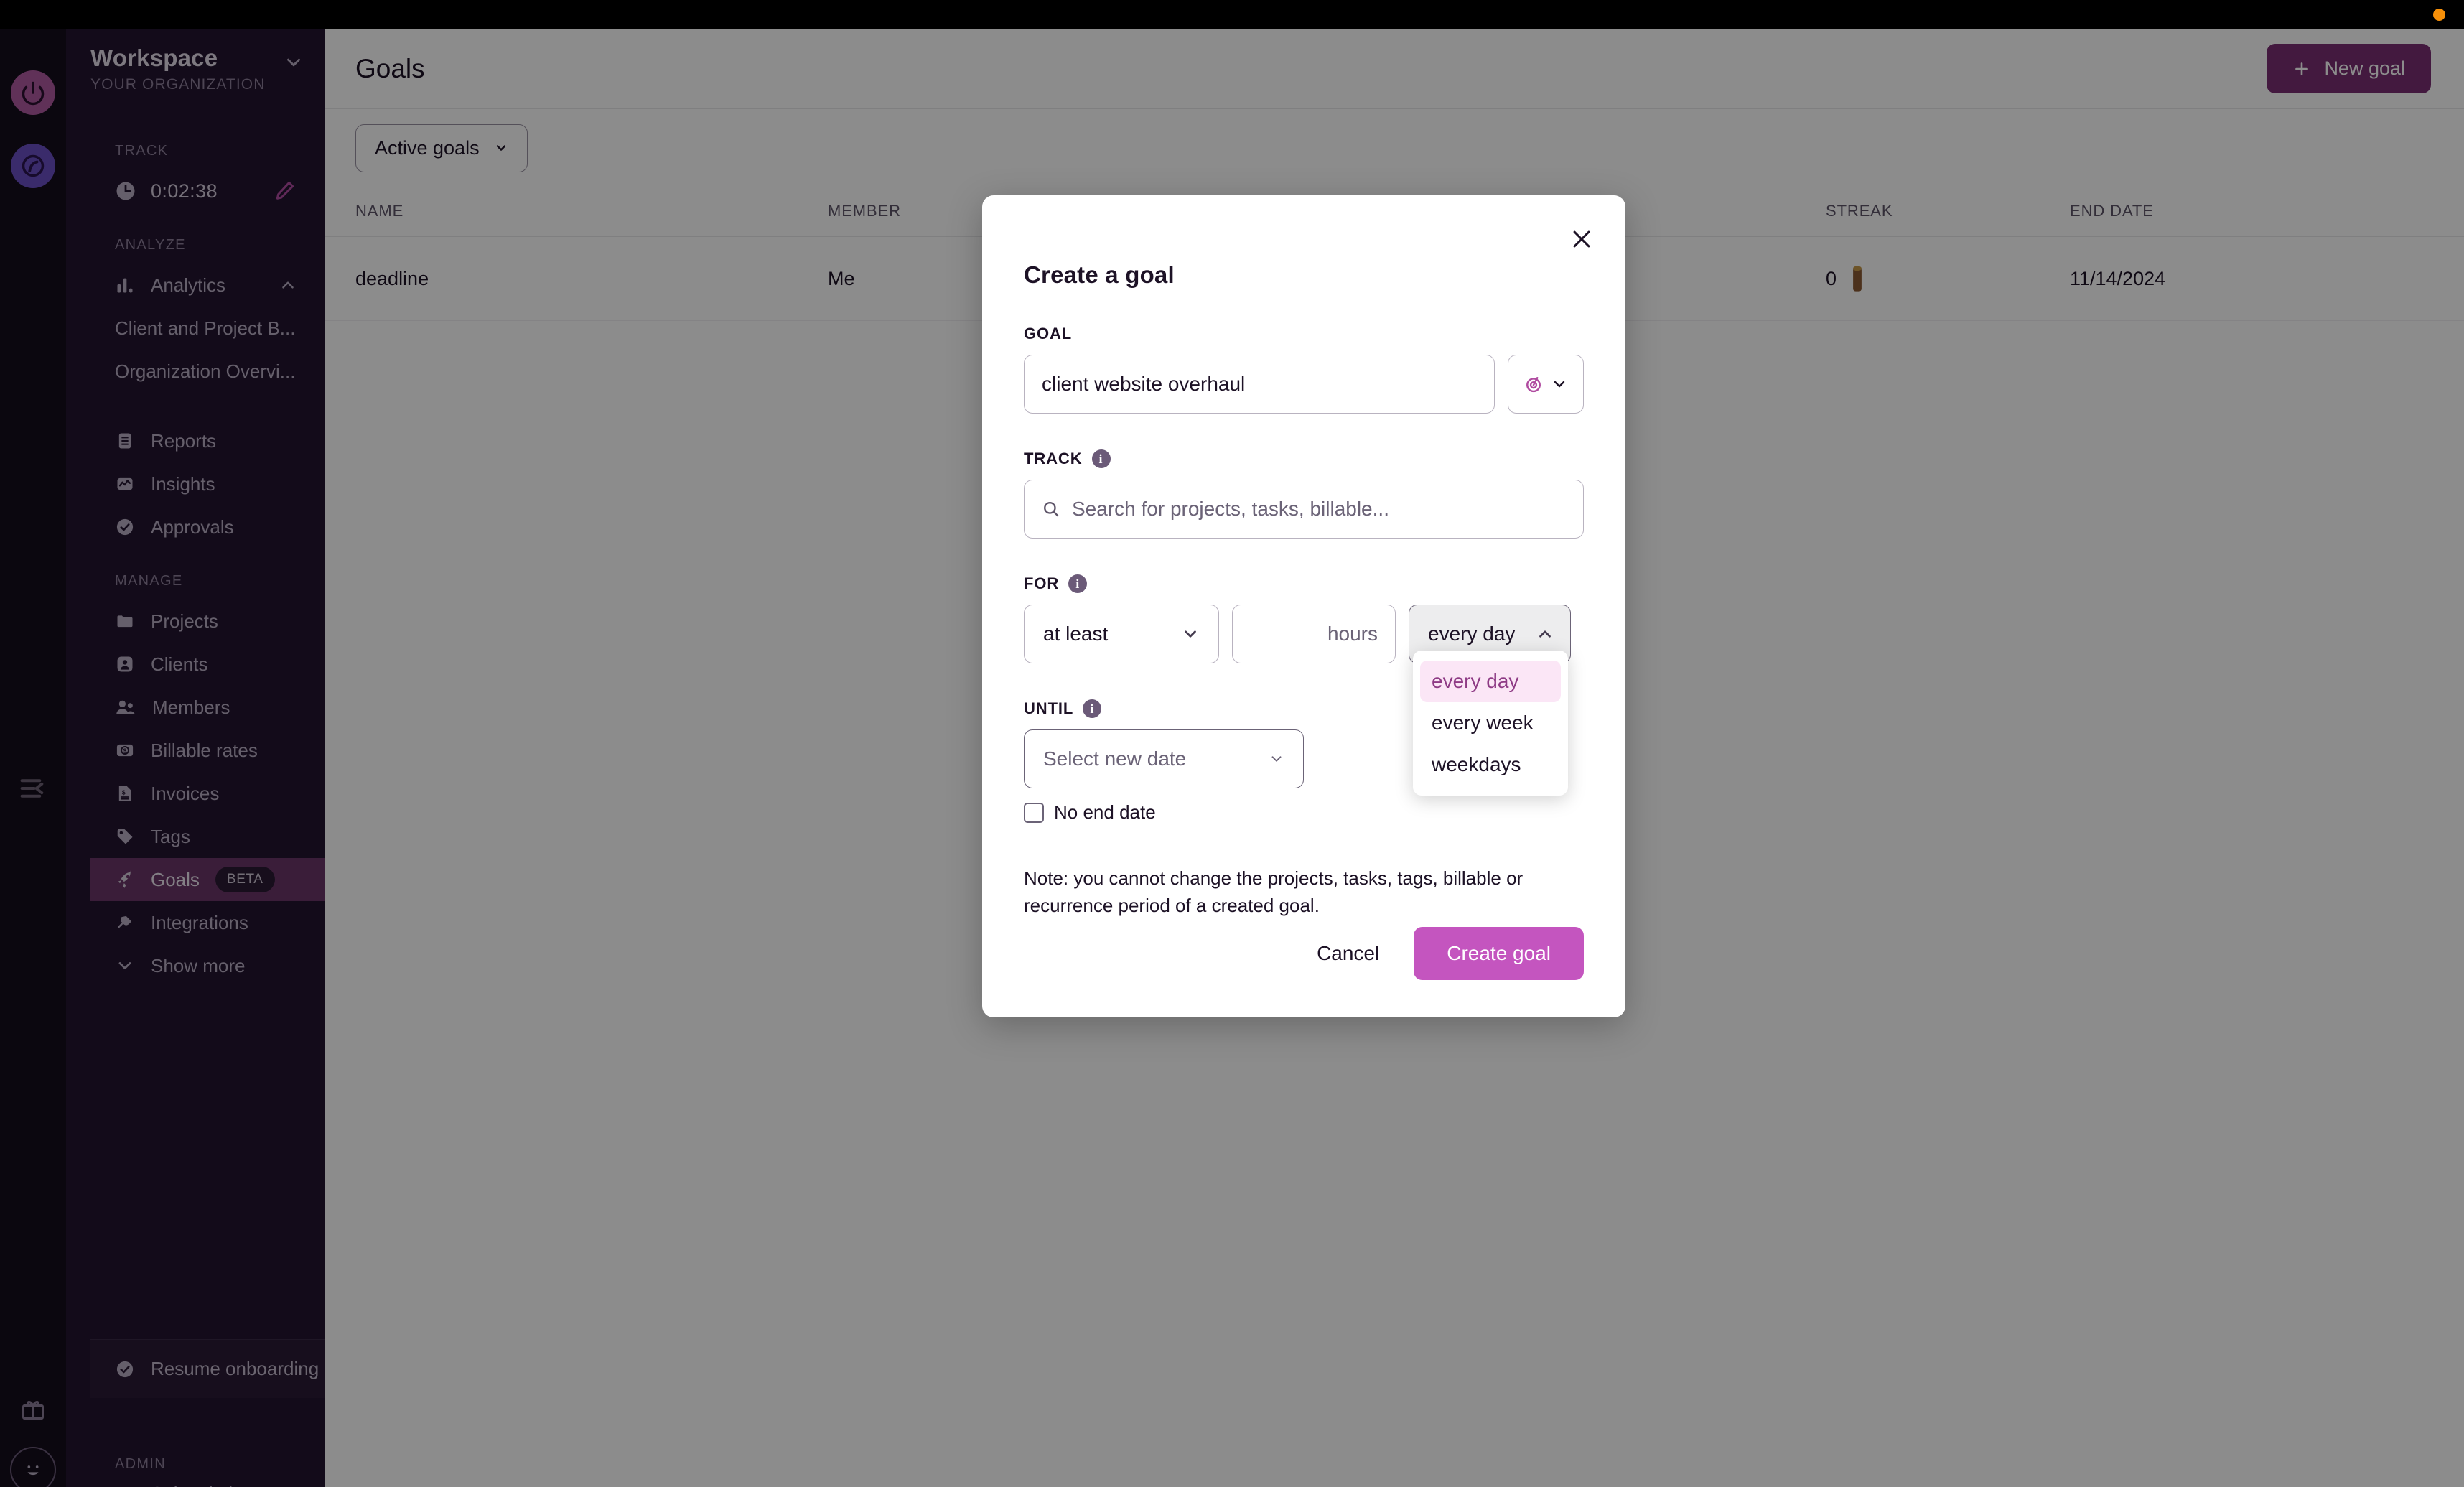  What do you see at coordinates (1051, 509) in the screenshot?
I see `search-icon` at bounding box center [1051, 509].